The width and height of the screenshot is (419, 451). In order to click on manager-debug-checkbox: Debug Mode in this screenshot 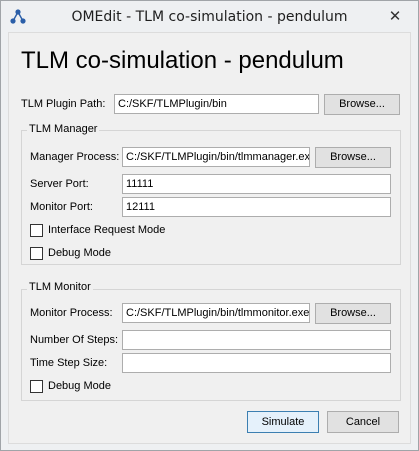, I will do `click(85, 254)`.